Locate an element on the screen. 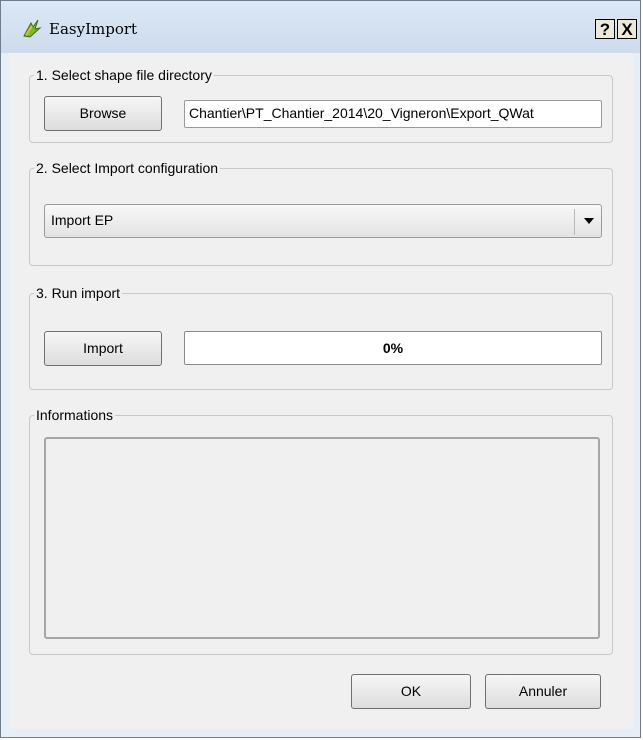 The image size is (643, 740). import-progress-bar: 0% is located at coordinates (393, 348).